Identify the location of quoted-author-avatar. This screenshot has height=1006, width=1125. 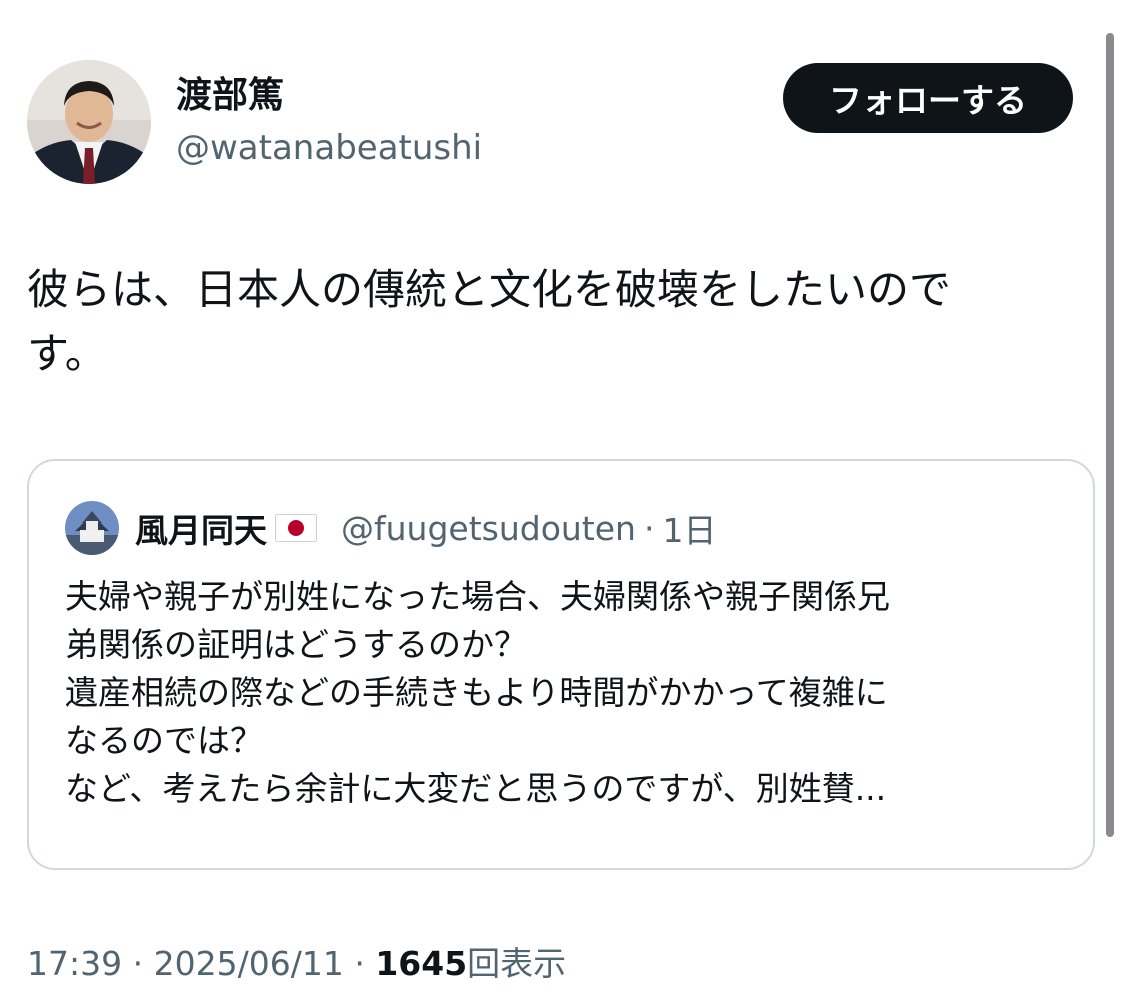
(92, 528).